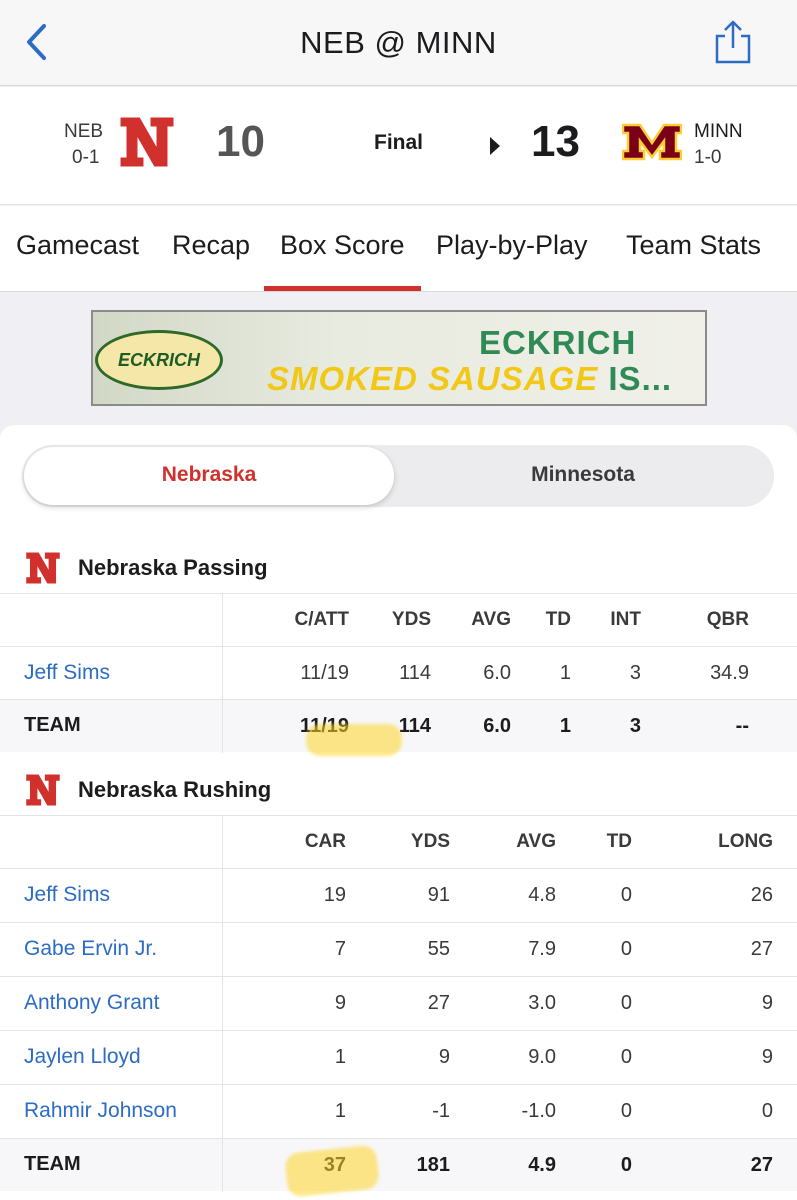 The image size is (797, 1200). What do you see at coordinates (175, 789) in the screenshot?
I see `rushing-section-title: Nebraska Rushing` at bounding box center [175, 789].